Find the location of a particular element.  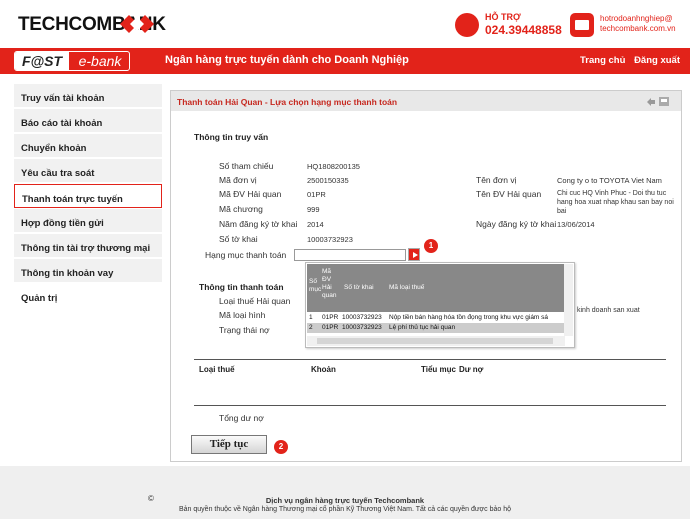

home-link: Trang chủ is located at coordinates (602, 60).